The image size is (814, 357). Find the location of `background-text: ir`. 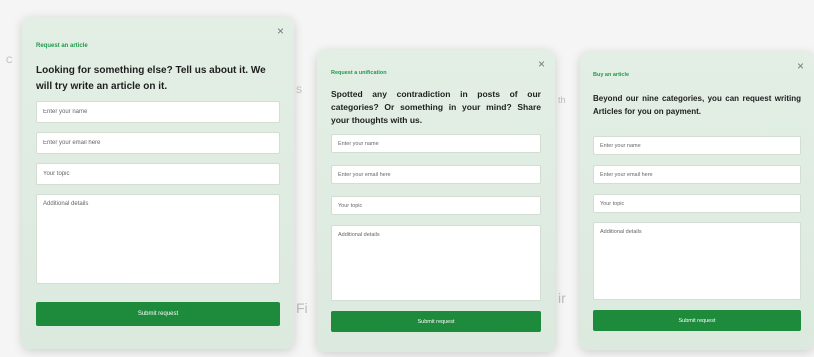

background-text: ir is located at coordinates (562, 298).